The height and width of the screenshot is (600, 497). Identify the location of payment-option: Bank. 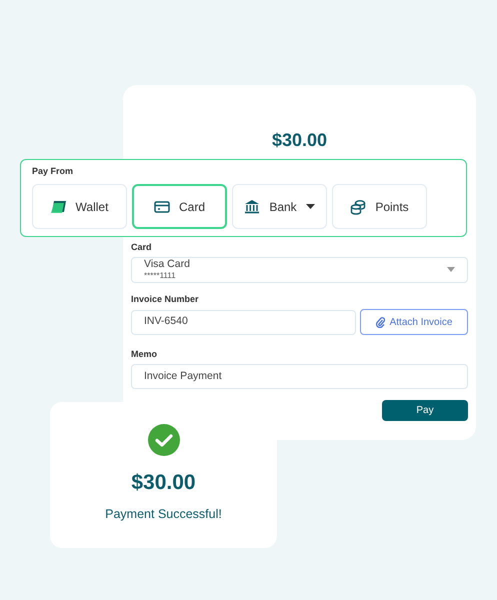
(279, 206).